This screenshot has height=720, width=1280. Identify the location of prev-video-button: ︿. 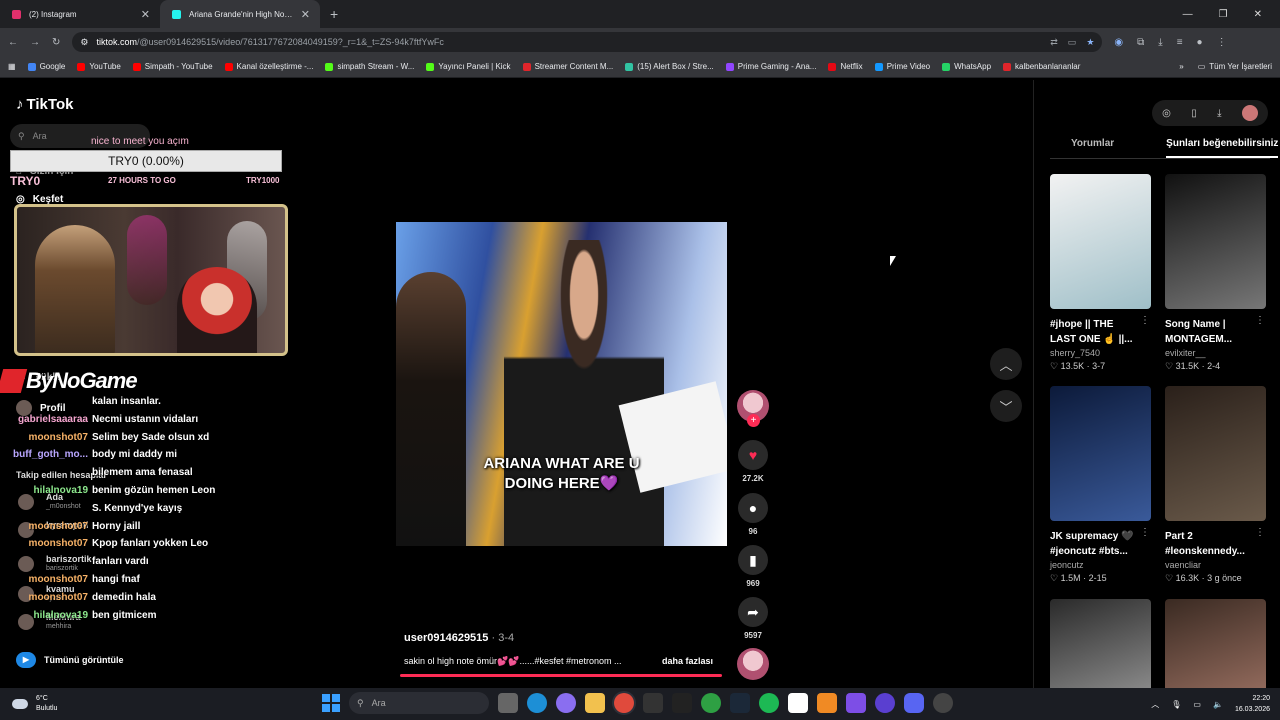
(1006, 364).